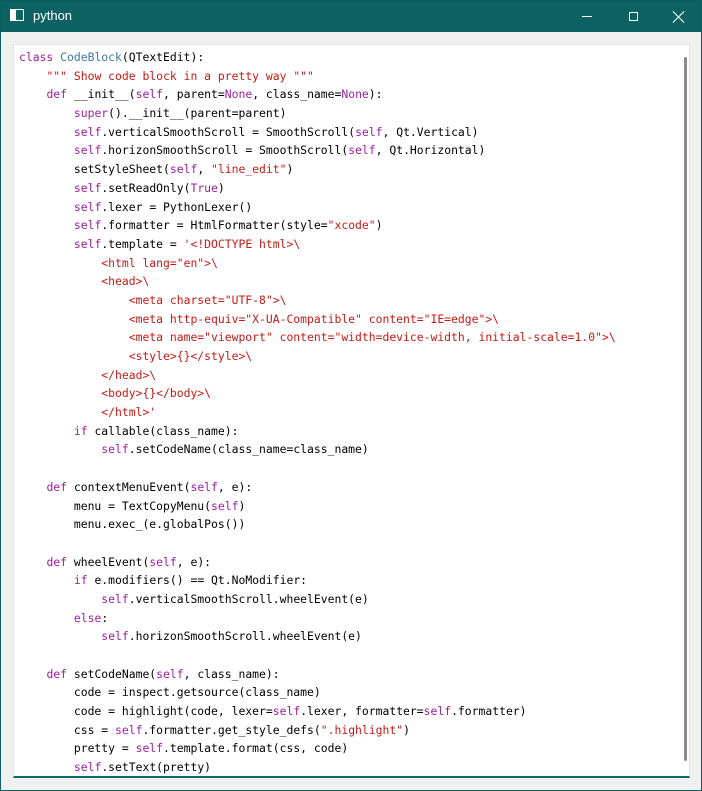 This screenshot has height=791, width=702. Describe the element at coordinates (153, 299) in the screenshot. I see `code-token: <meta charset="UTF-8">\` at that location.